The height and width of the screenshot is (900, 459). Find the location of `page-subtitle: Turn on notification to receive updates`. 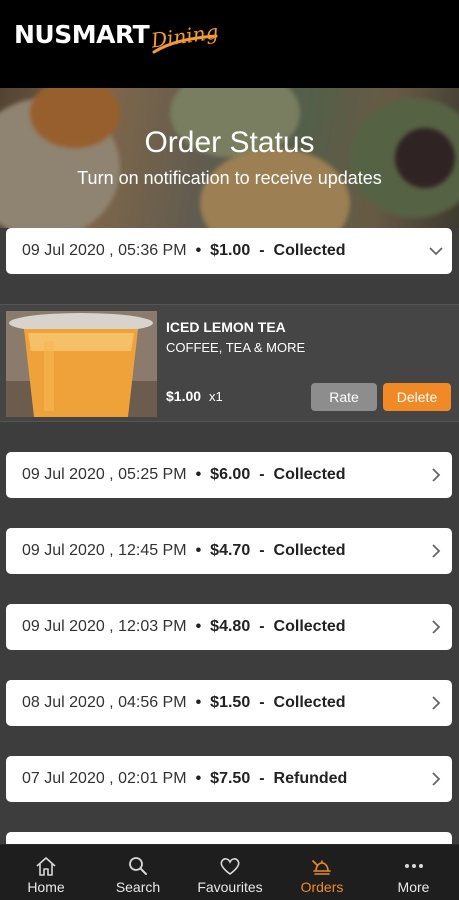

page-subtitle: Turn on notification to receive updates is located at coordinates (229, 178).